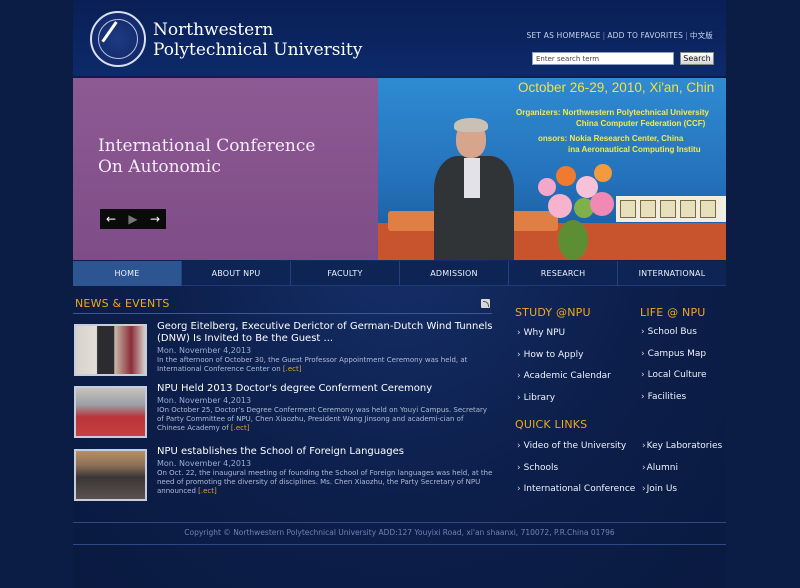 The height and width of the screenshot is (588, 800). Describe the element at coordinates (213, 30) in the screenshot. I see `university-name-line1: Northwestern` at that location.